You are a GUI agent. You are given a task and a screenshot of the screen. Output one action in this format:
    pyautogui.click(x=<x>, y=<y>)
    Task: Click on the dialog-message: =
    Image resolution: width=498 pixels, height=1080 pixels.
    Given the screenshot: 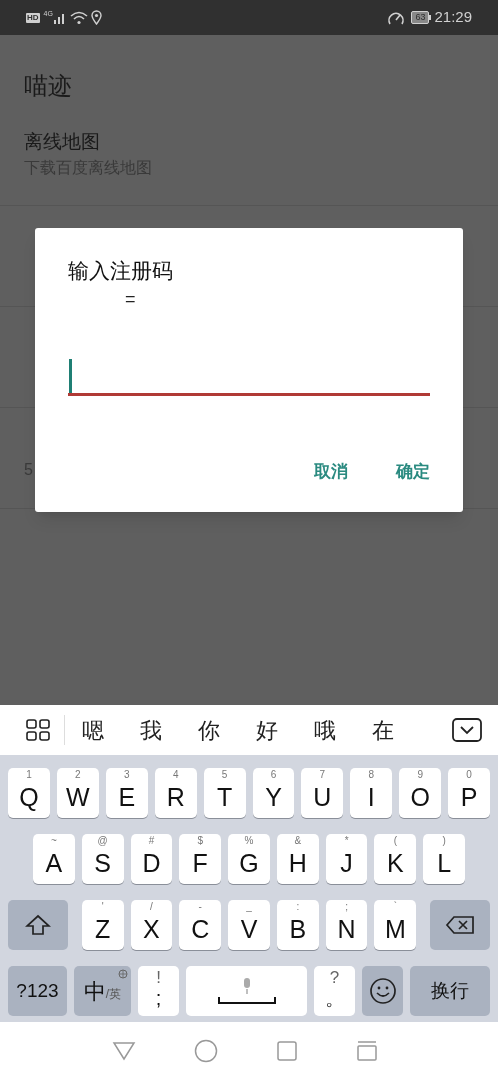 What is the action you would take?
    pyautogui.click(x=130, y=299)
    